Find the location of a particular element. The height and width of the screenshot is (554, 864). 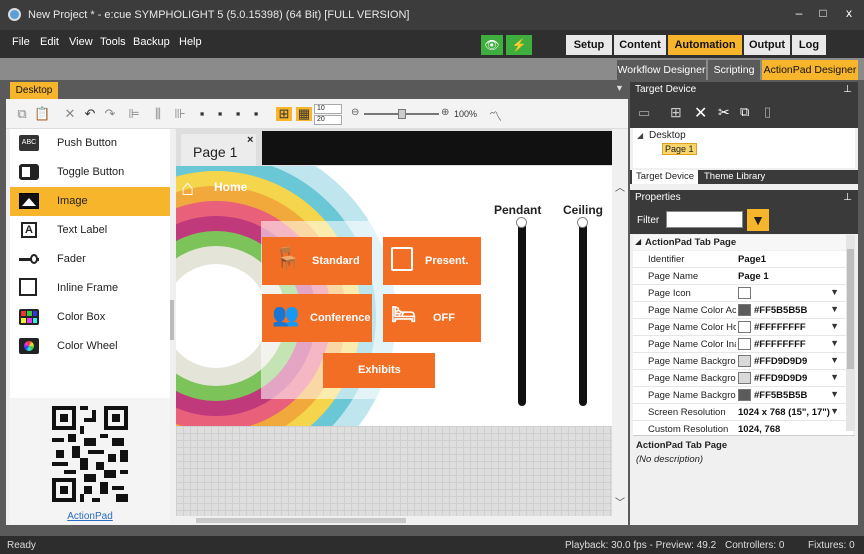

minimize-button: – is located at coordinates (799, 15).